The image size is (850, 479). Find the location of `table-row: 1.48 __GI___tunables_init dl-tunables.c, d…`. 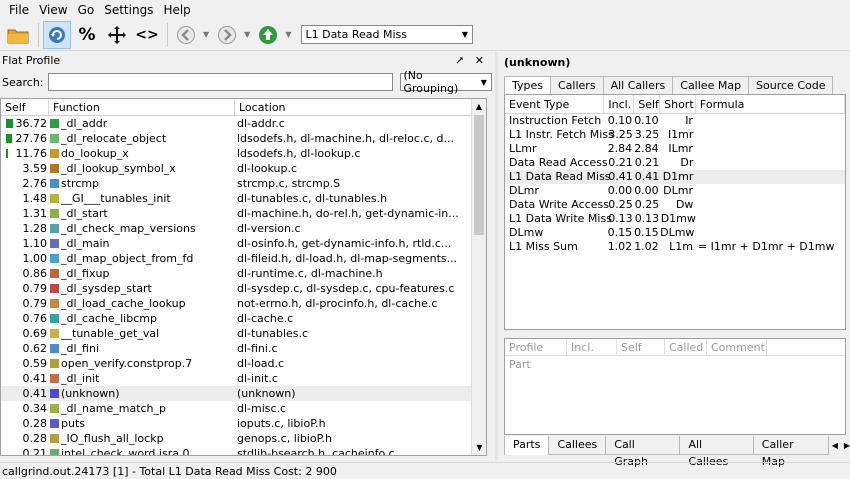

table-row: 1.48 __GI___tunables_init dl-tunables.c, d… is located at coordinates (243, 198).